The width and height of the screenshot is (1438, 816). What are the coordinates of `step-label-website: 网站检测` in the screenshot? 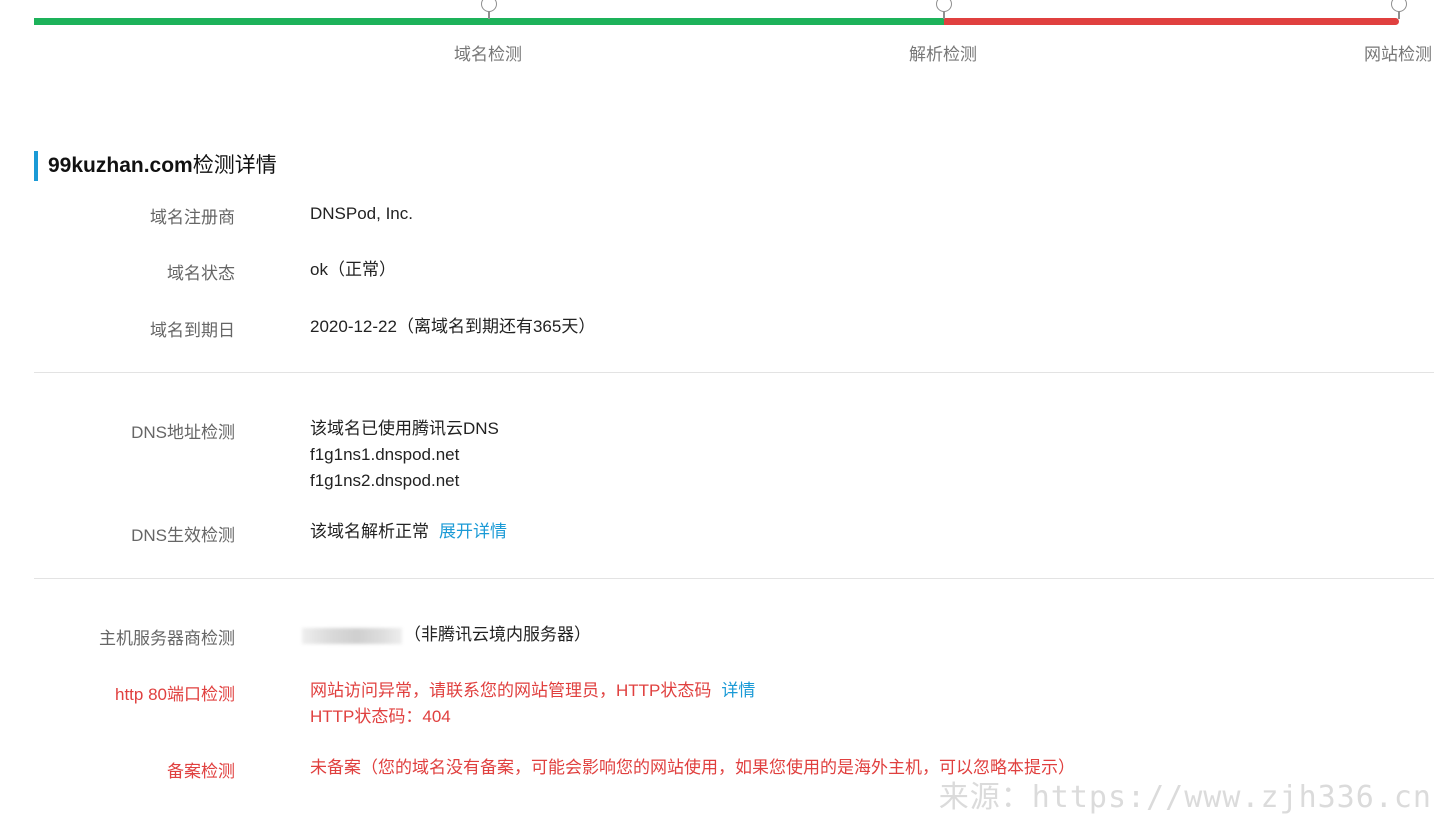 It's located at (1398, 54).